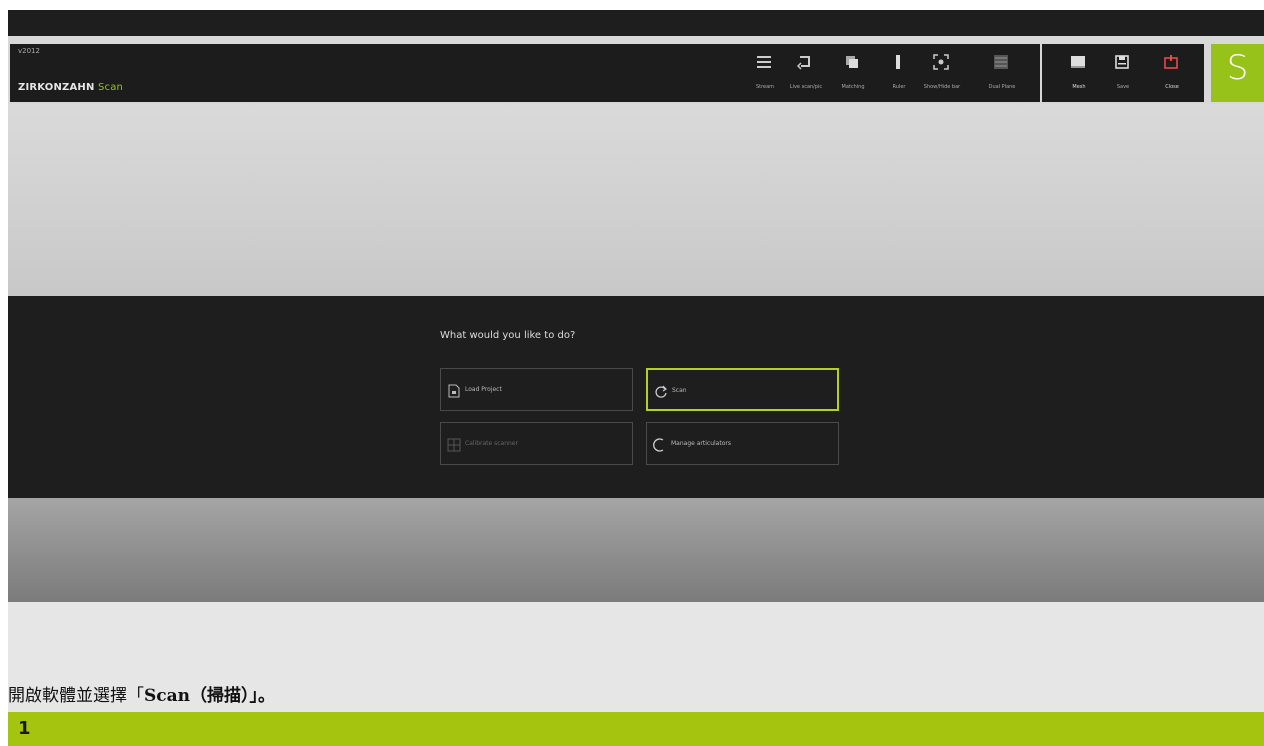 This screenshot has height=746, width=1264. What do you see at coordinates (454, 445) in the screenshot?
I see `calibrate-grid-icon` at bounding box center [454, 445].